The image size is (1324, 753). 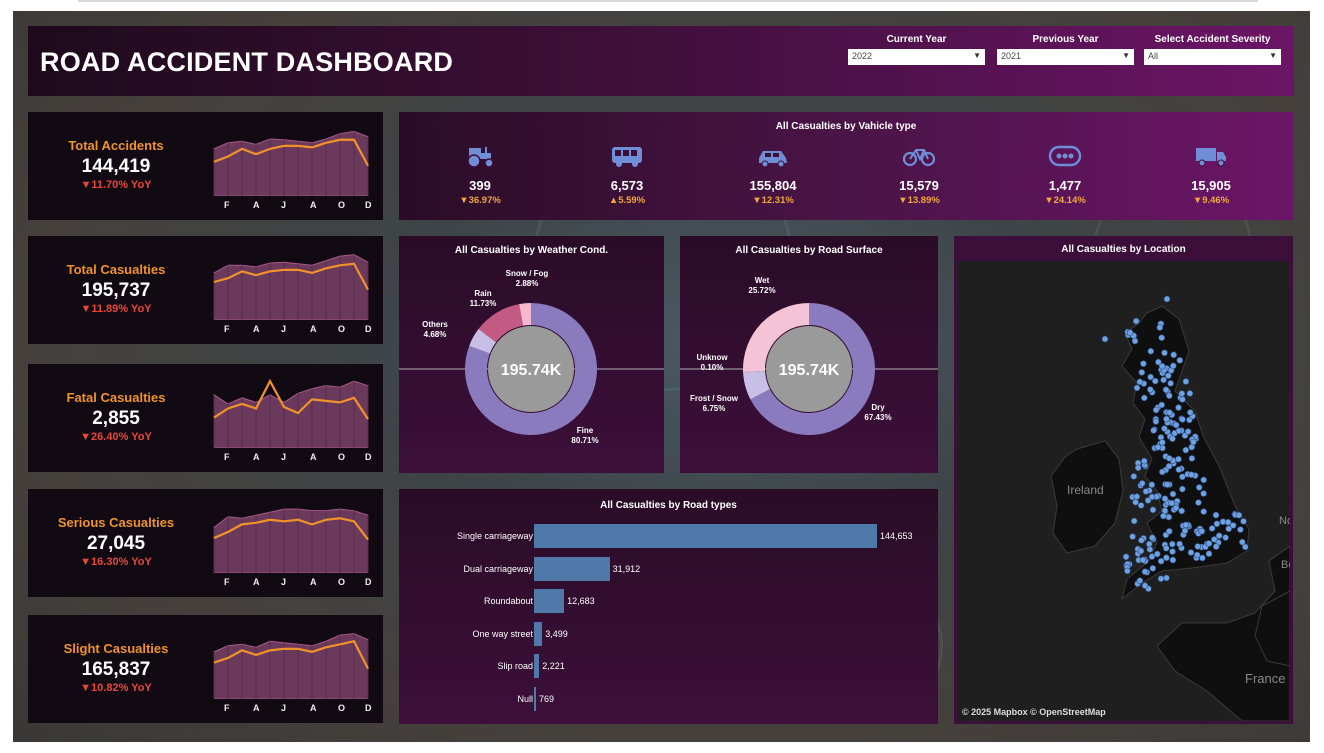 I want to click on vehicle-stat: 1,477 ▼24.14%, so click(x=1065, y=174).